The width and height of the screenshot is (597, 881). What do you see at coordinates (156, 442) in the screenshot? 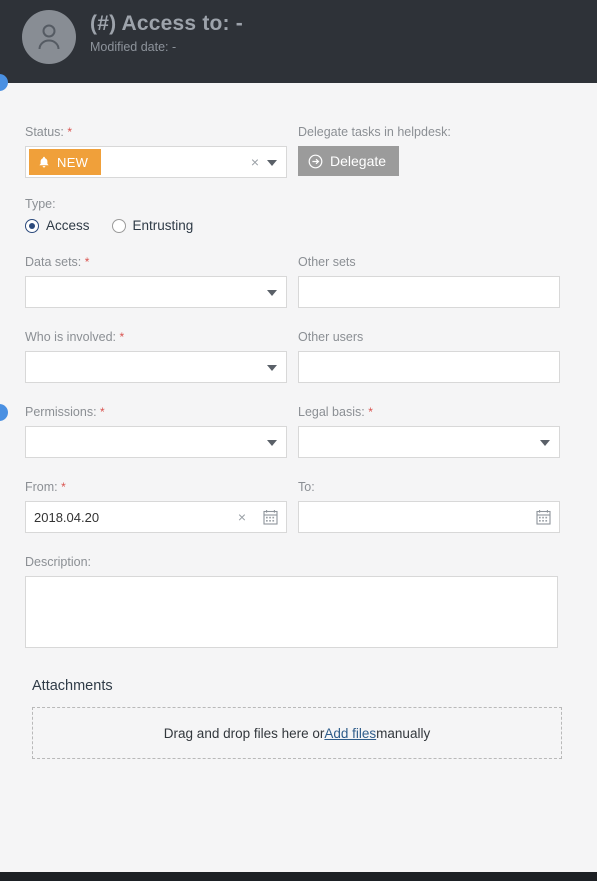
I see `permissions-select` at bounding box center [156, 442].